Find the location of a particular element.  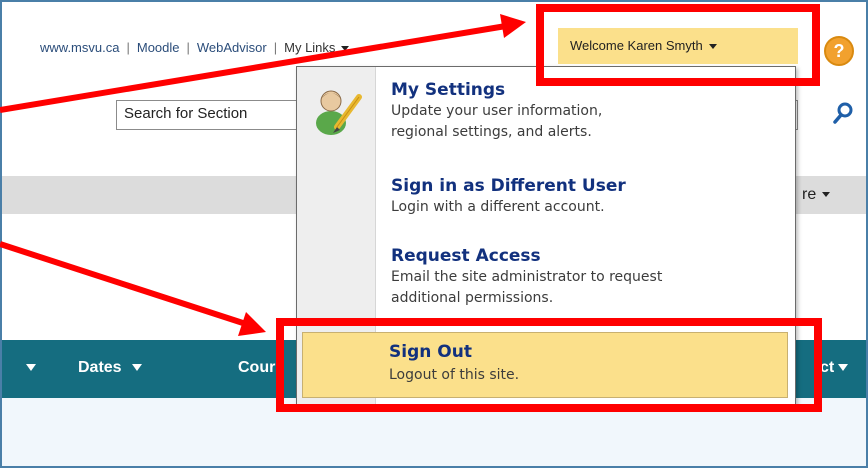

column-last: ct is located at coordinates (834, 368).